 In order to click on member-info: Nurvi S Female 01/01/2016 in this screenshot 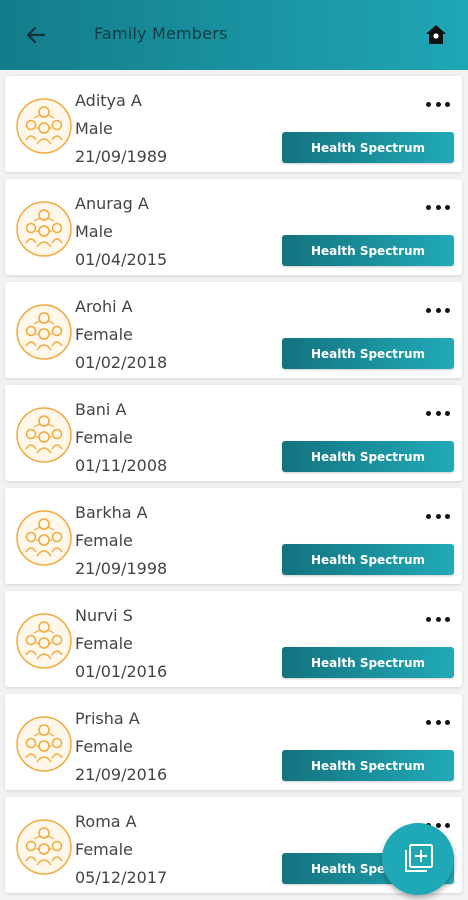, I will do `click(121, 644)`.